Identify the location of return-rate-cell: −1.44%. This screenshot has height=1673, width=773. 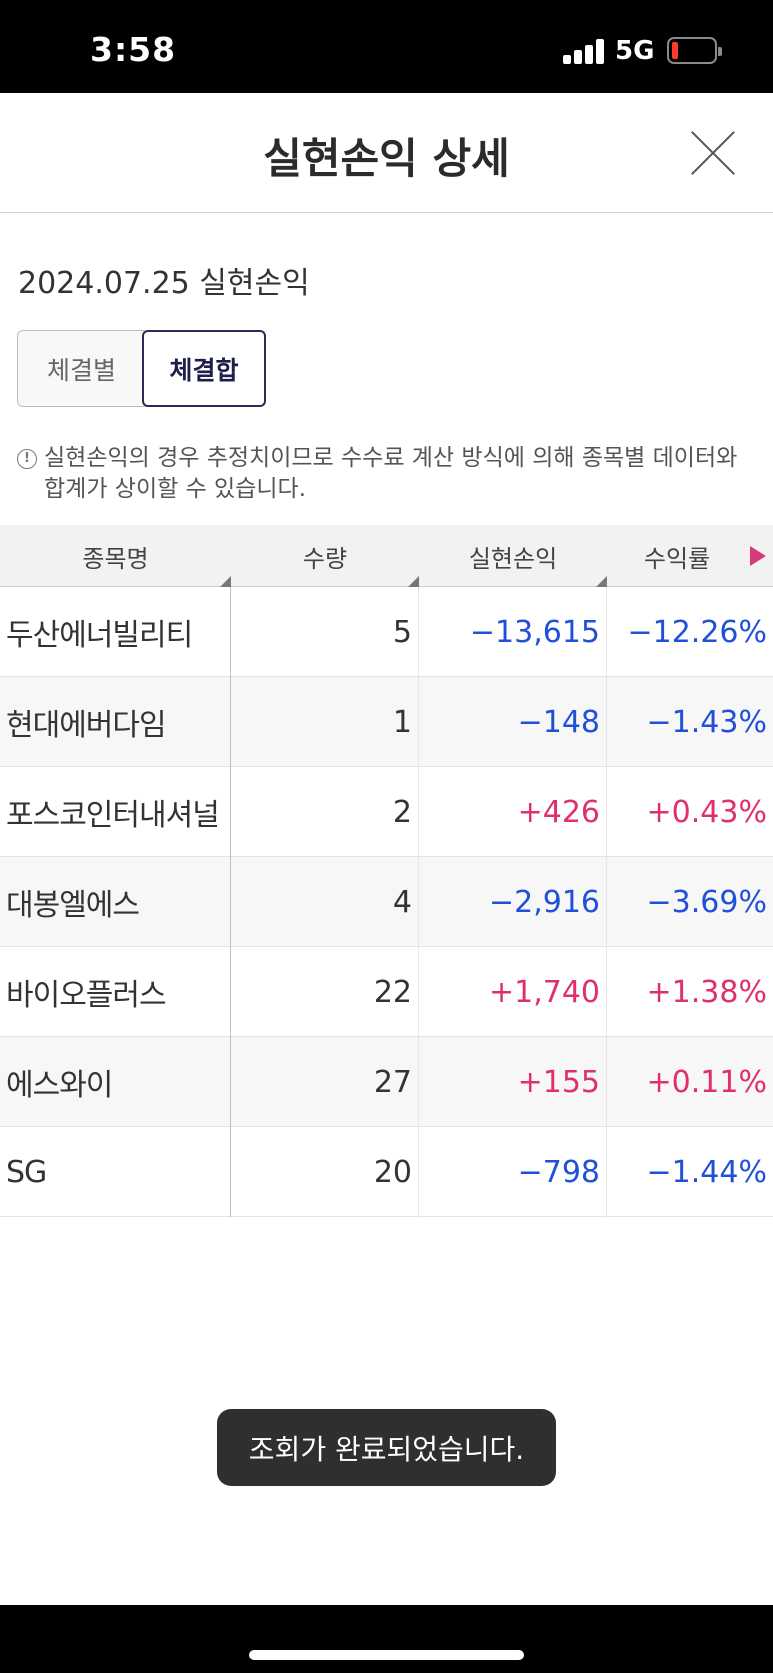
(706, 1172).